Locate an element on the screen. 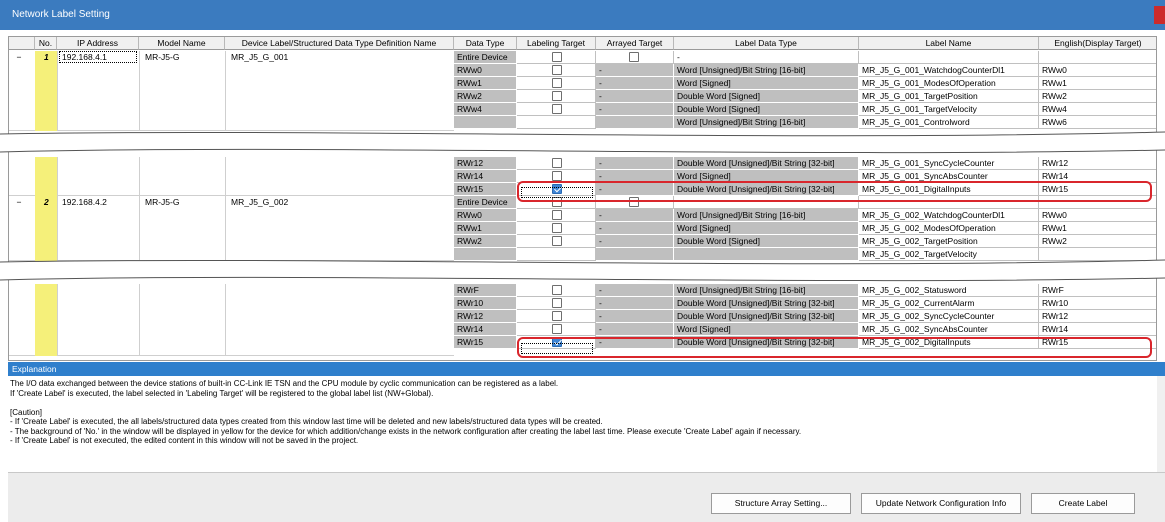 The width and height of the screenshot is (1165, 522). ip-address: 192.168.4.2 is located at coordinates (84, 202).